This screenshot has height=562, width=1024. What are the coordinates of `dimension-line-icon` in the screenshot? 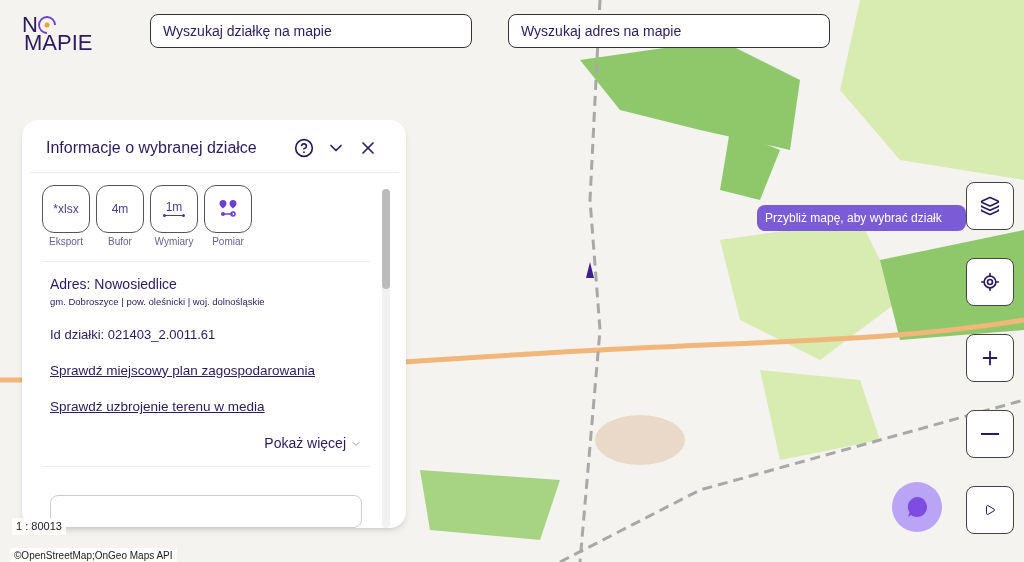 It's located at (174, 215).